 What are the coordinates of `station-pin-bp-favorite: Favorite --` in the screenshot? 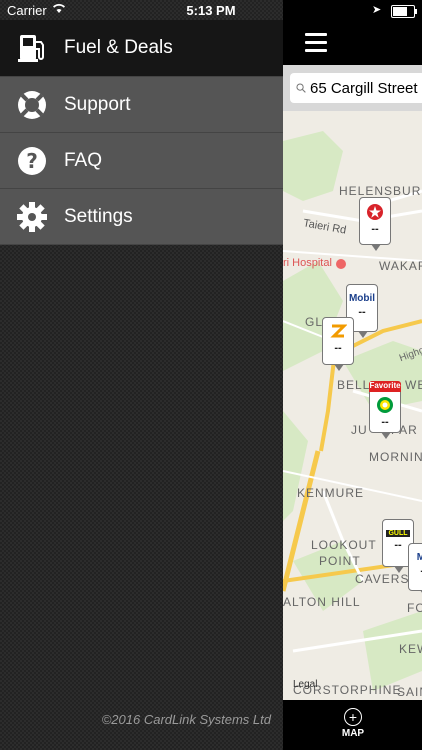 It's located at (385, 410).